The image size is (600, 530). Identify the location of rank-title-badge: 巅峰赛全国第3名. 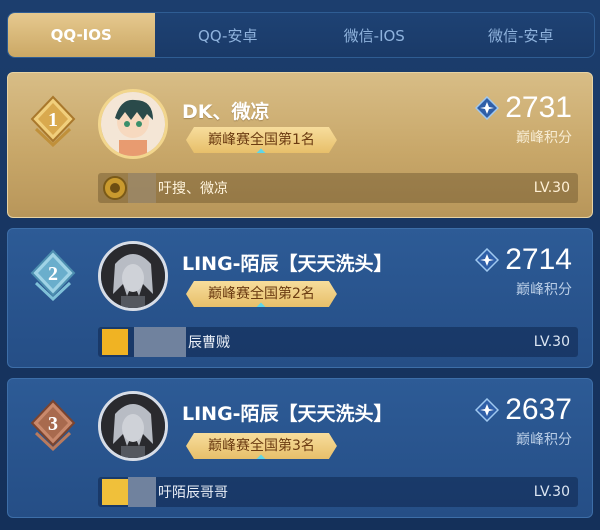
(261, 446).